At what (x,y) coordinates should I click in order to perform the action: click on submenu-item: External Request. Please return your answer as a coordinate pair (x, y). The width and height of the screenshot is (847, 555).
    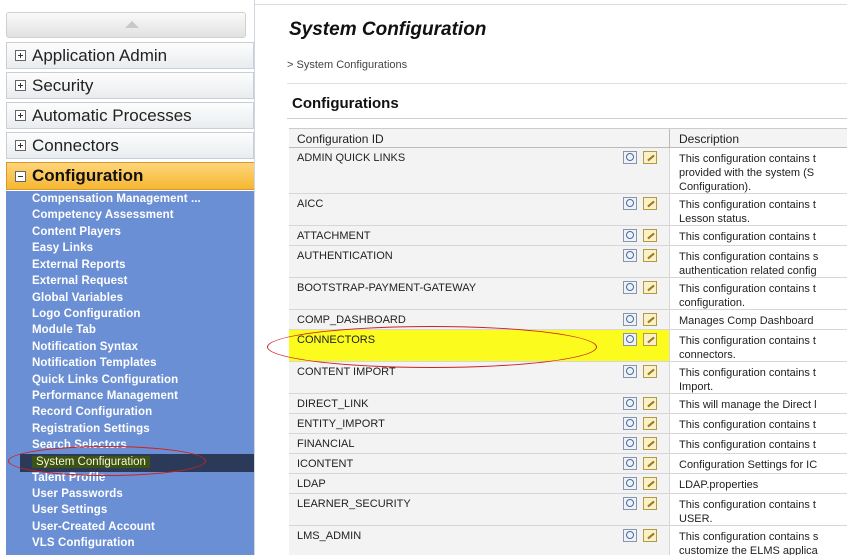
    Looking at the image, I should click on (80, 281).